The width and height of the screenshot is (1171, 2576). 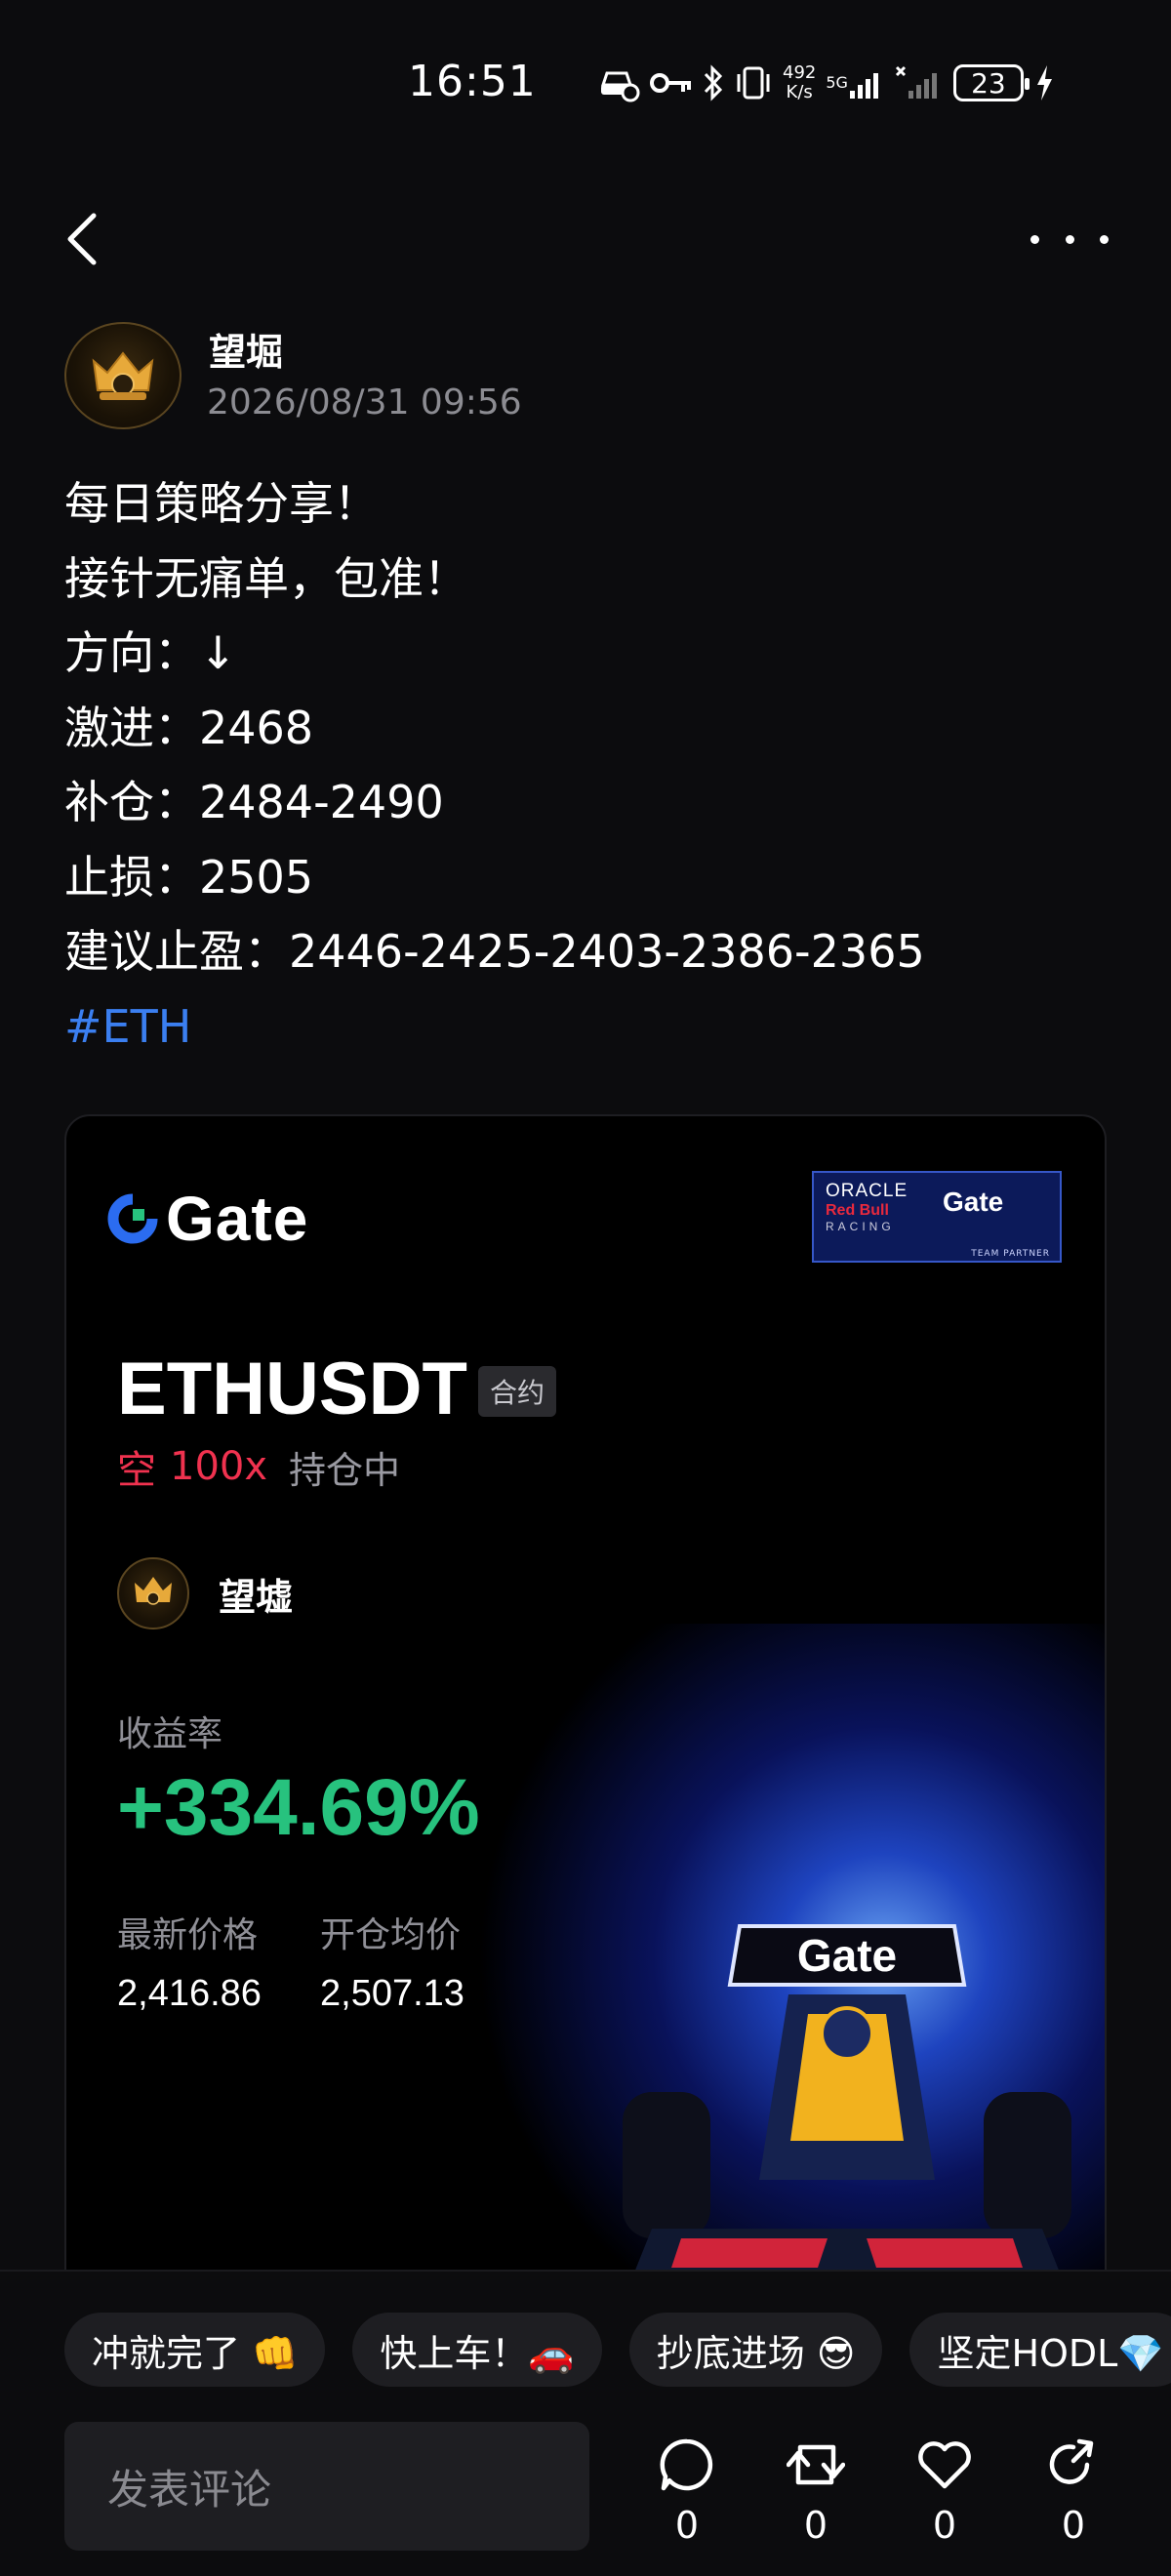 What do you see at coordinates (298, 1807) in the screenshot?
I see `roi-value: +334.69%` at bounding box center [298, 1807].